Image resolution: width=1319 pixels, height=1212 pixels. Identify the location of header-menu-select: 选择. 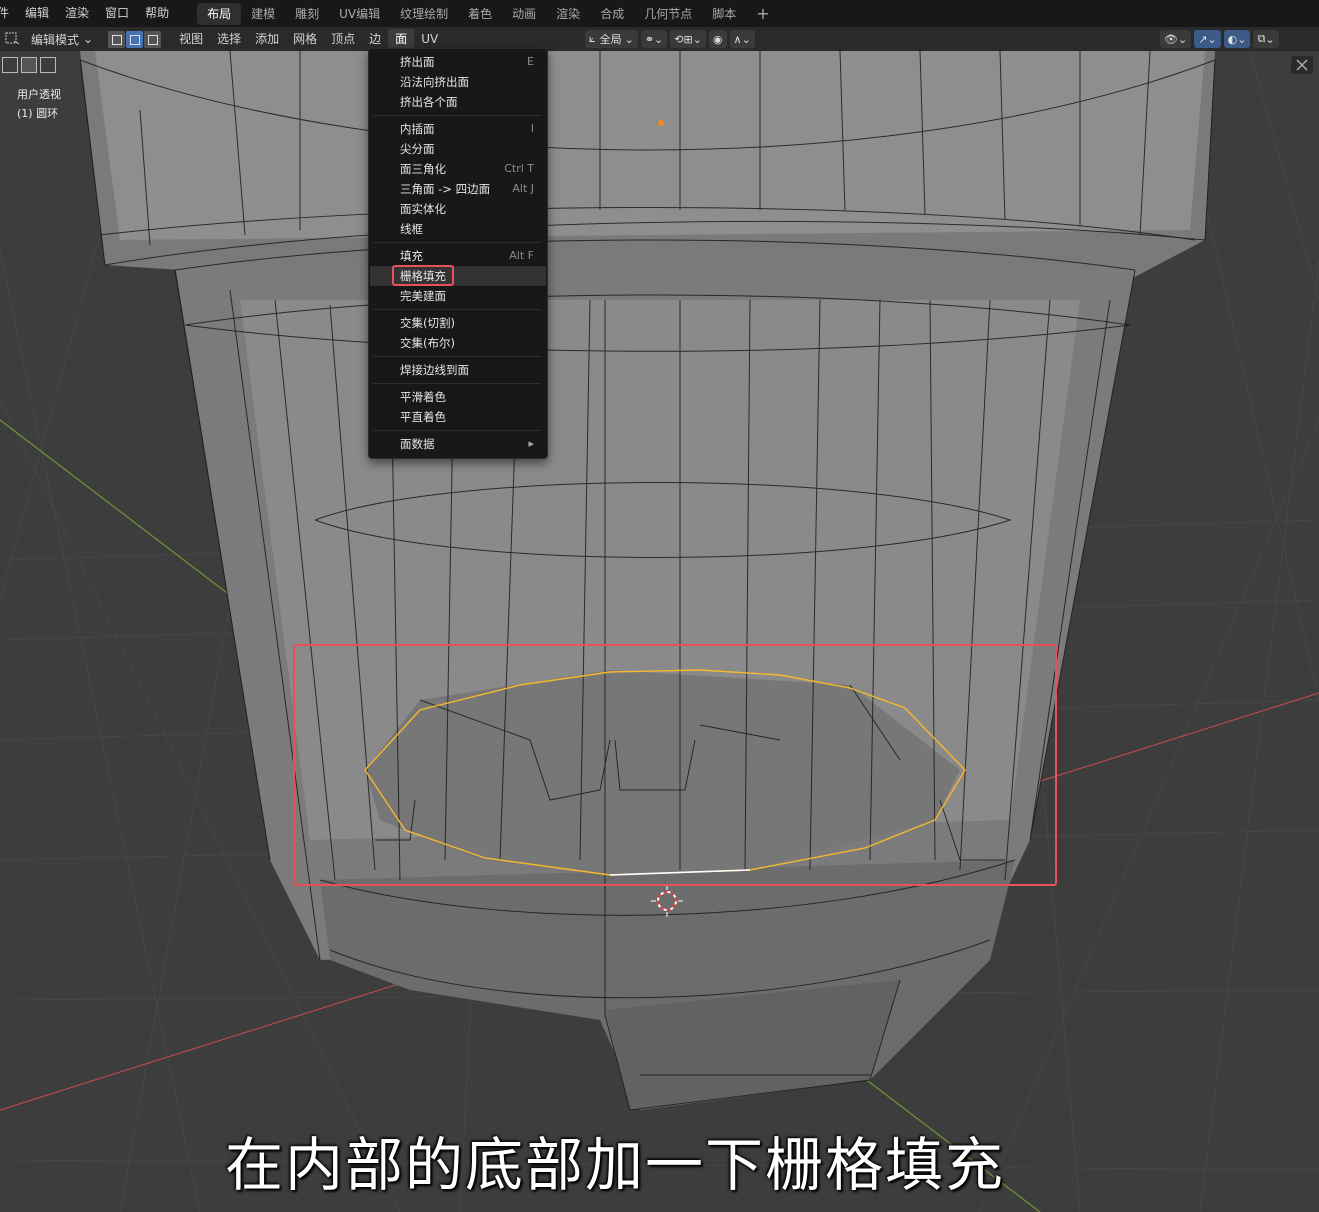
(229, 39).